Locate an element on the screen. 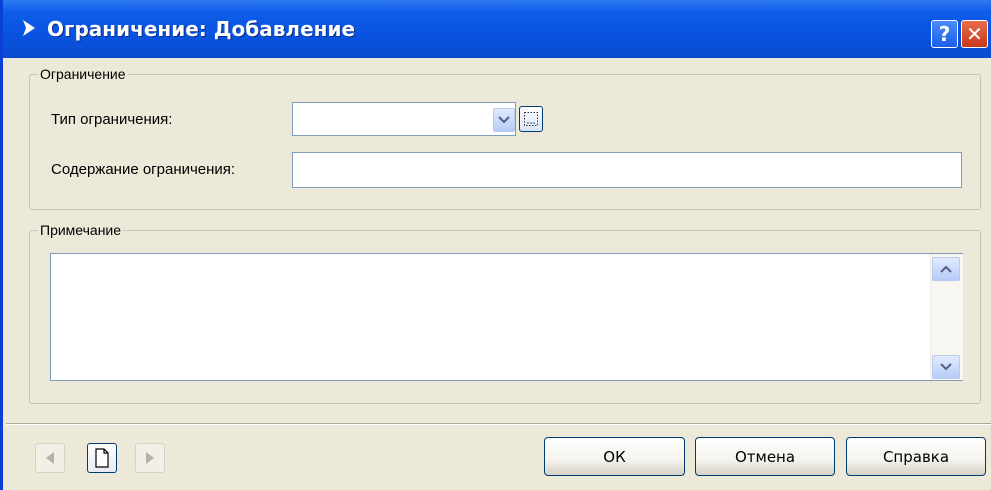 Image resolution: width=991 pixels, height=490 pixels. scroll-down-button is located at coordinates (946, 367).